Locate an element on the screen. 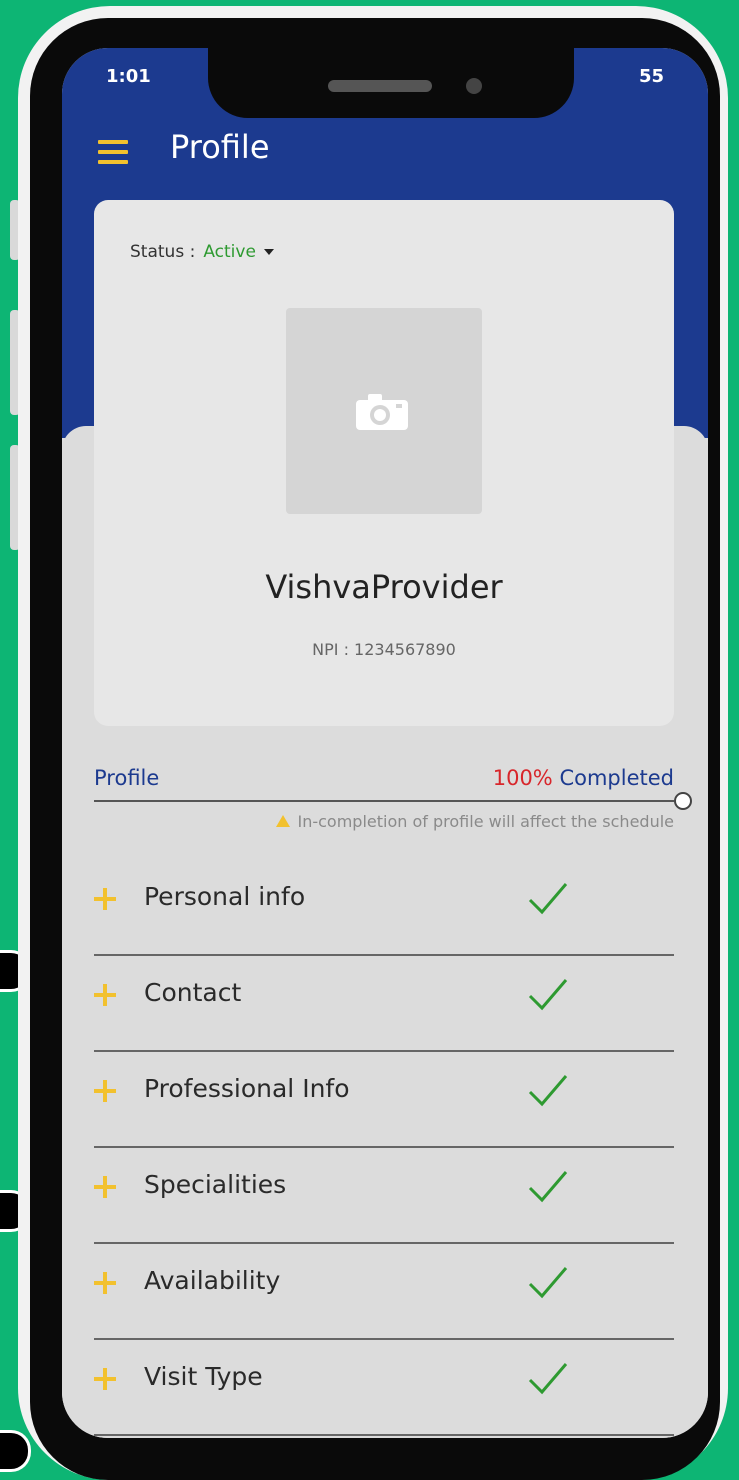 This screenshot has width=739, height=1480. hamburger-menu-icon is located at coordinates (113, 152).